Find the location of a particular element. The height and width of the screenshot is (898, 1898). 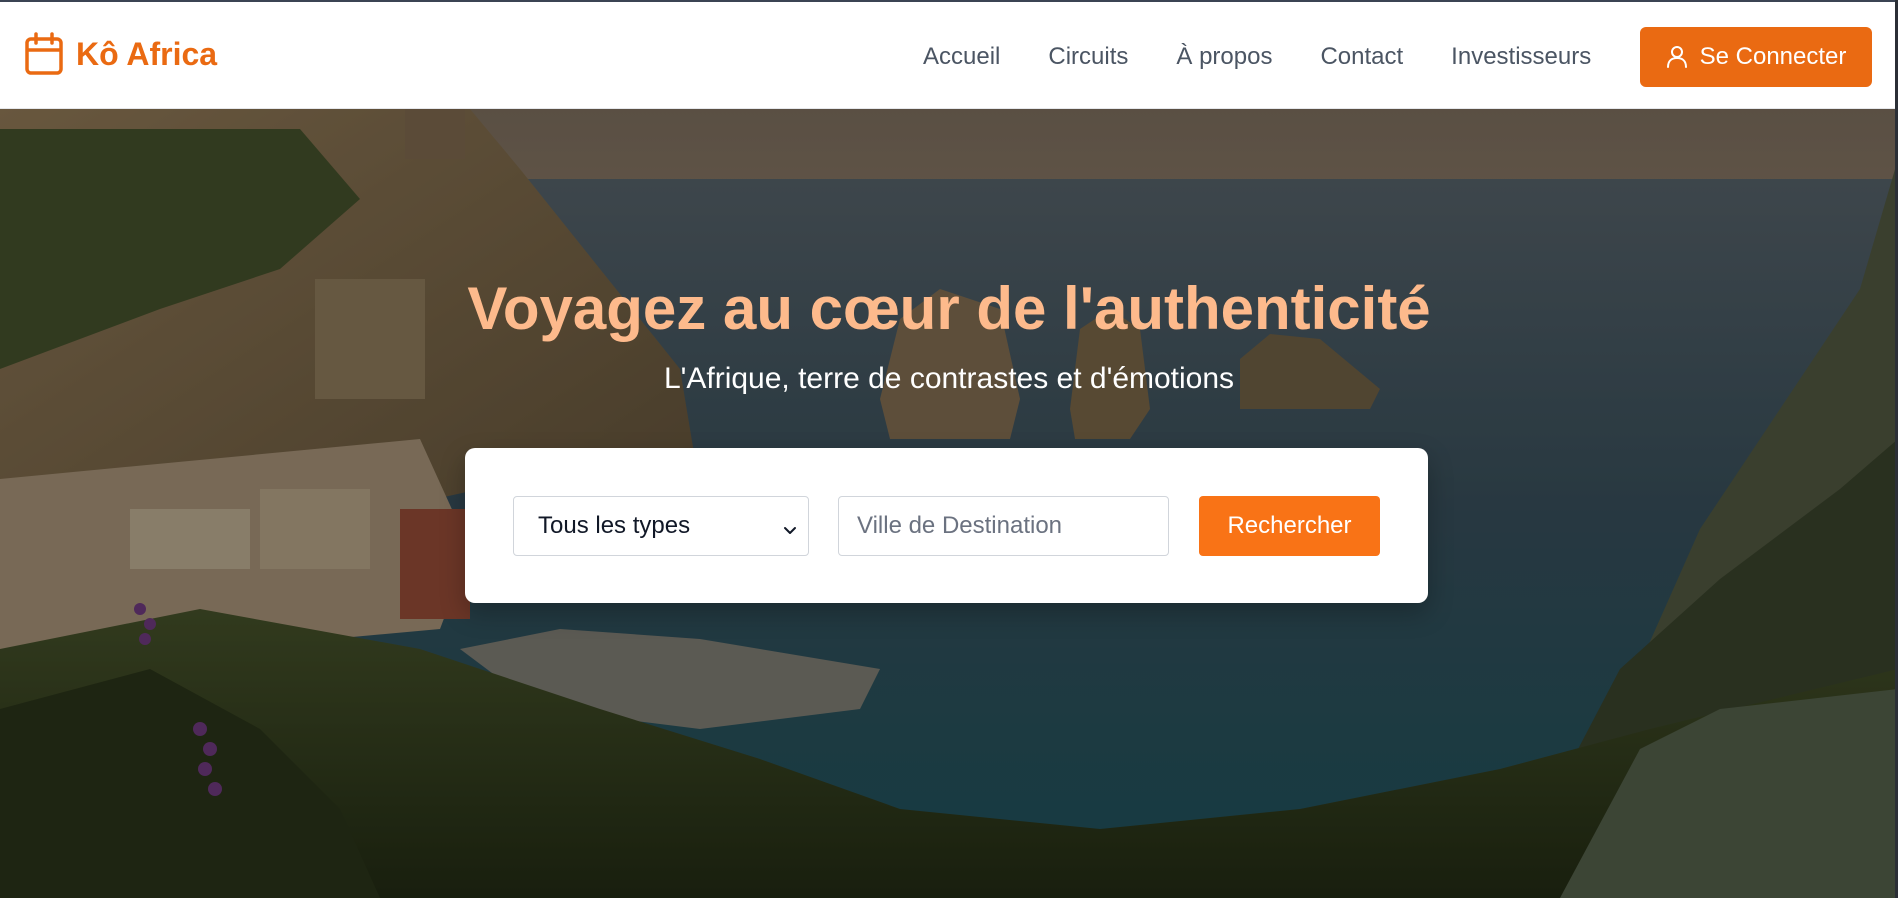

nav-link-investisseurs: Investisseurs is located at coordinates (1521, 57).